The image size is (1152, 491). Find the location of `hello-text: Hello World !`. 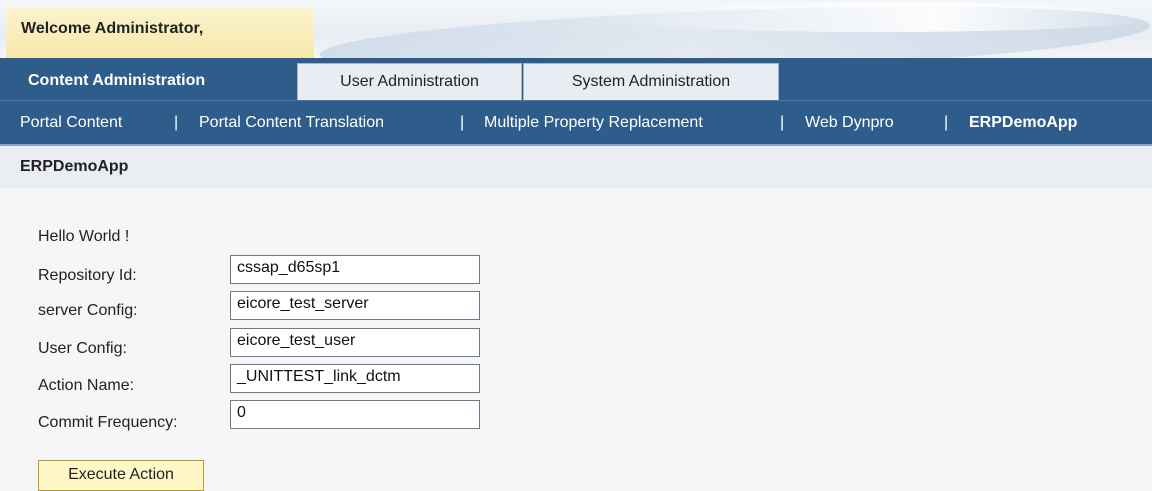

hello-text: Hello World ! is located at coordinates (84, 236).